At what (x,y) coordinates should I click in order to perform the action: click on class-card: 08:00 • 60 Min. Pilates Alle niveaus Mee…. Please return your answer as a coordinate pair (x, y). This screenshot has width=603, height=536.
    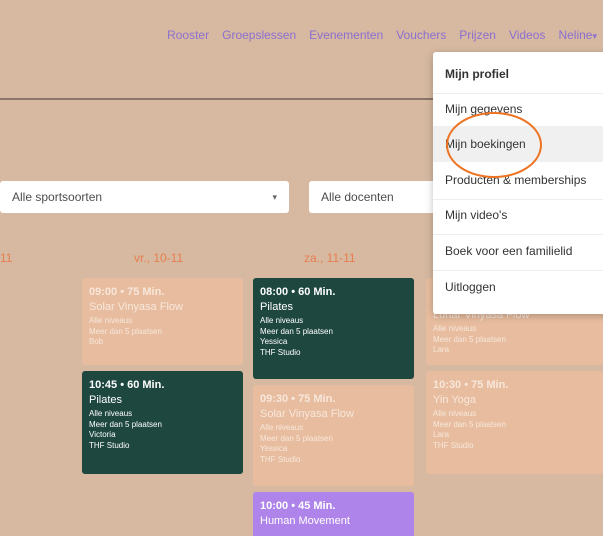
    Looking at the image, I should click on (333, 328).